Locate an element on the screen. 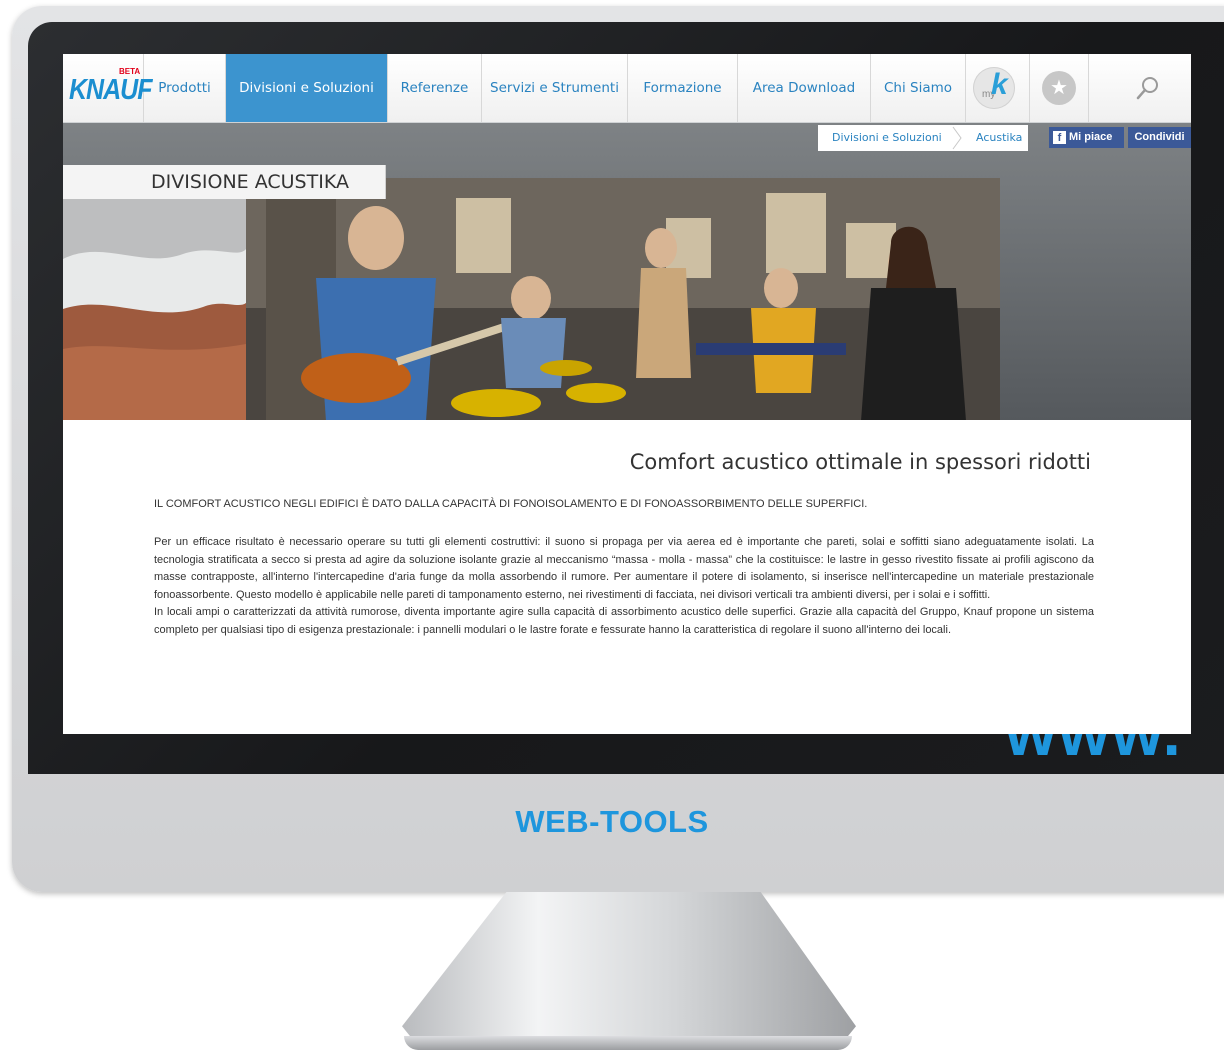  division-title: DIVISIONE ACUSTIKA is located at coordinates (224, 182).